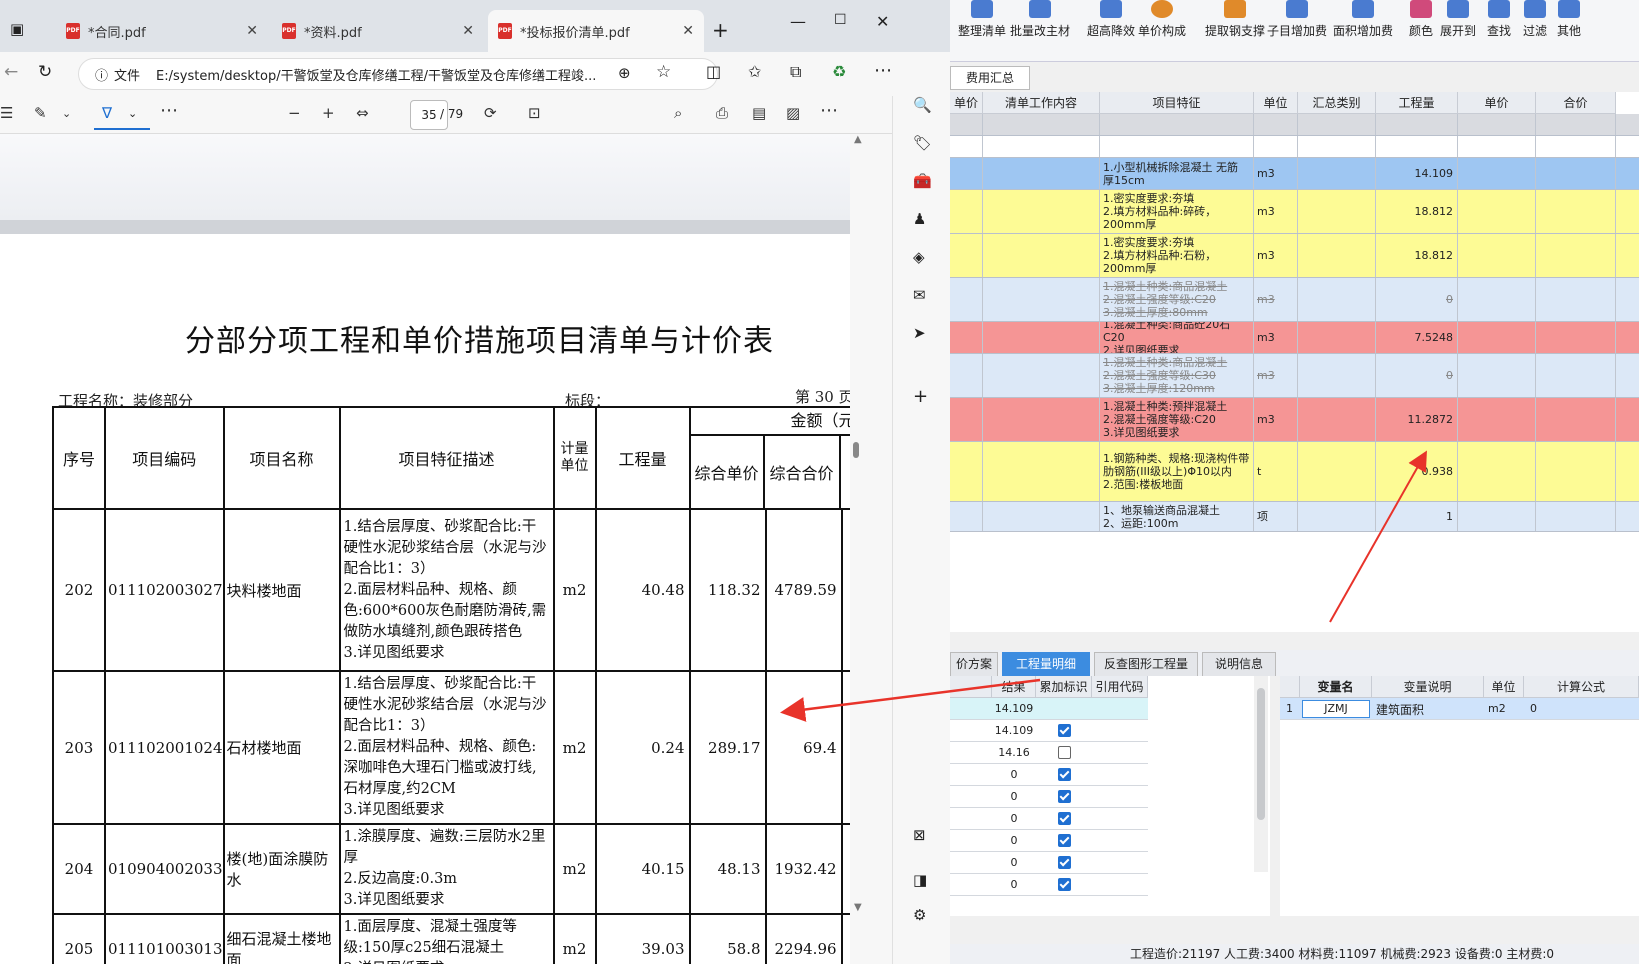 This screenshot has width=1639, height=964. What do you see at coordinates (490, 113) in the screenshot?
I see `rotate-icon: ⟳` at bounding box center [490, 113].